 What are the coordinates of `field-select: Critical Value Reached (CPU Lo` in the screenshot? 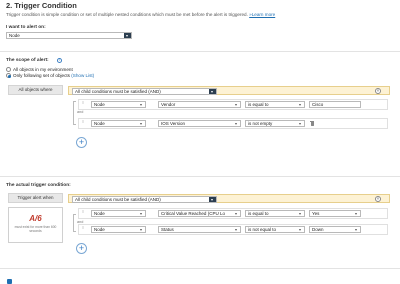 It's located at (199, 213).